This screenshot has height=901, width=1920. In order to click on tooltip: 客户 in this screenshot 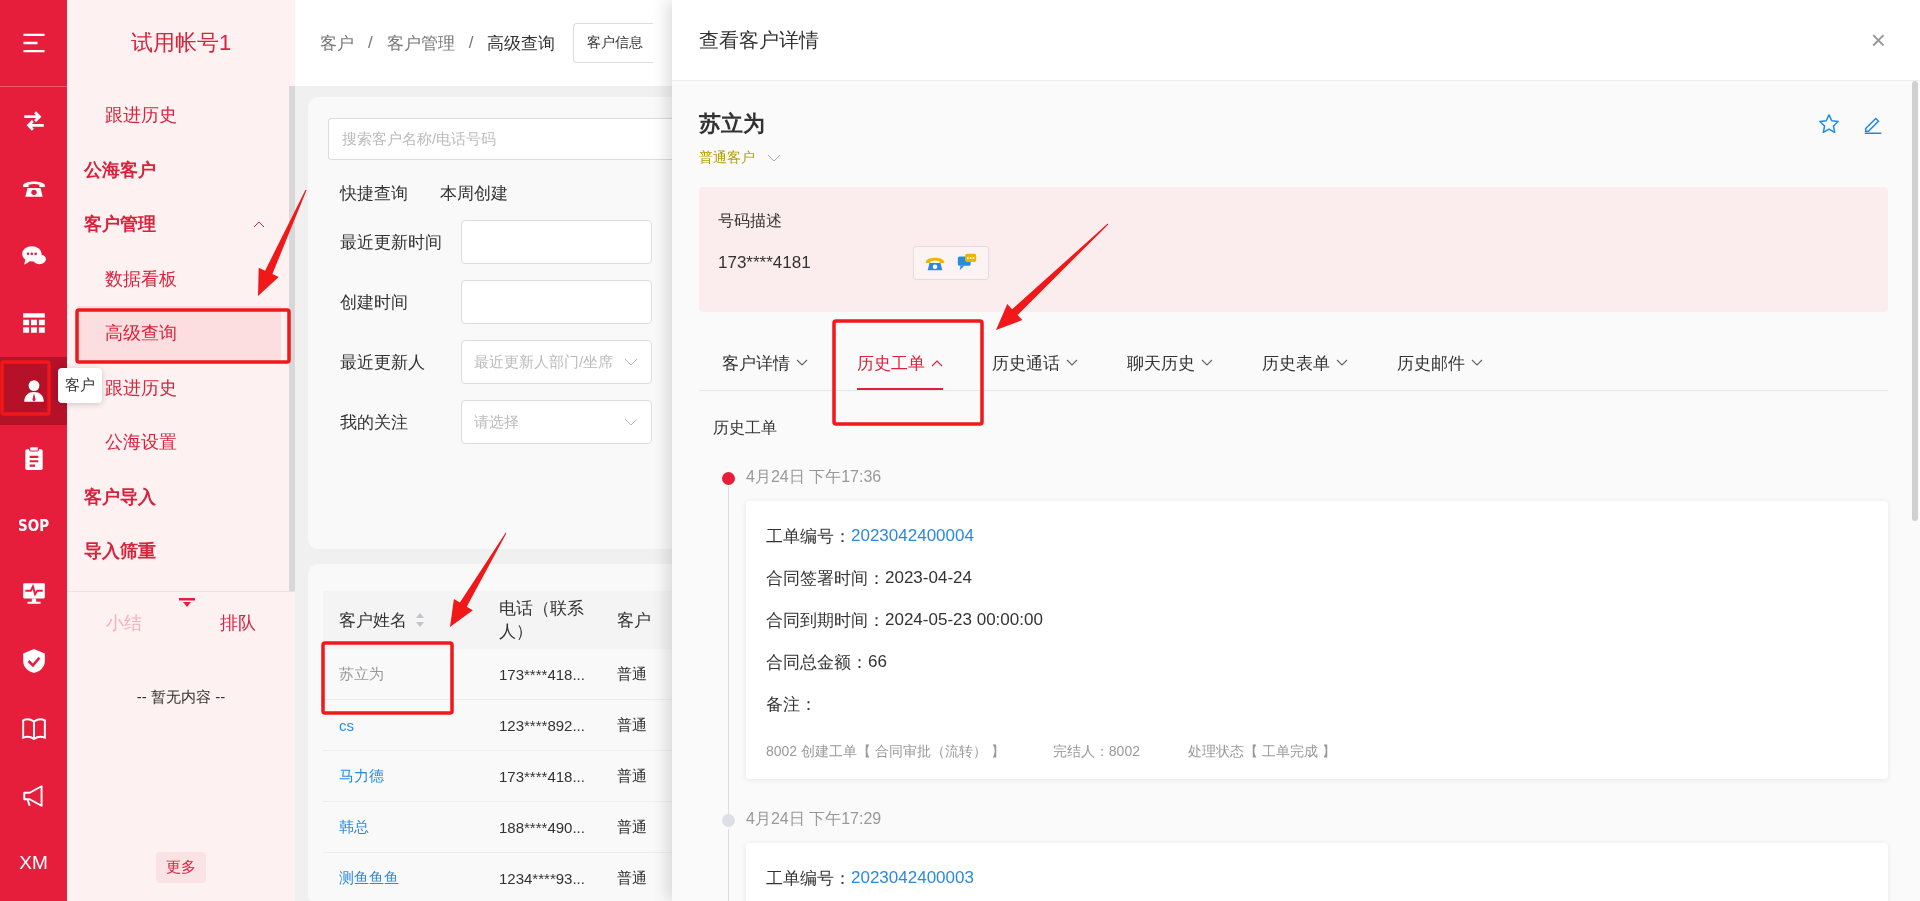, I will do `click(80, 385)`.